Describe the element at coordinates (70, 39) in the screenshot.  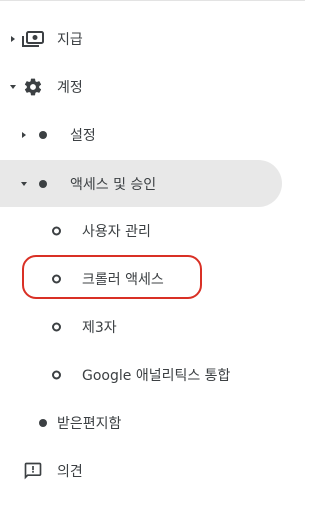
I see `sidebar-item-label: 지급` at that location.